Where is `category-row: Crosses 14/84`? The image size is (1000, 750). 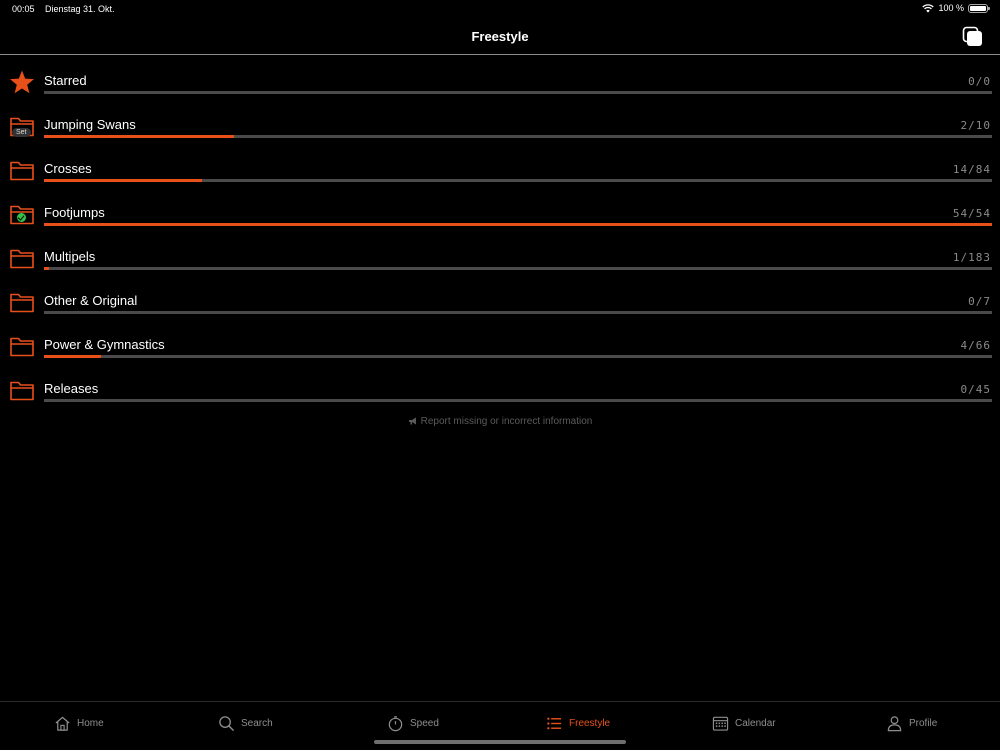
category-row: Crosses 14/84 is located at coordinates (500, 170).